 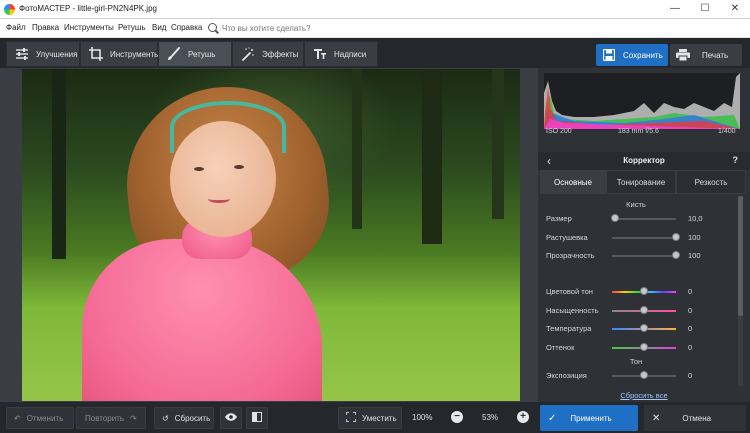 What do you see at coordinates (16, 27) in the screenshot?
I see `menu-file: Файл` at bounding box center [16, 27].